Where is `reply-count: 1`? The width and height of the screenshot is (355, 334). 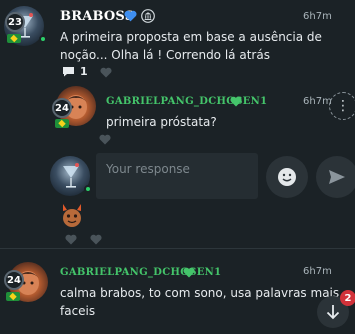
reply-count: 1 is located at coordinates (84, 71).